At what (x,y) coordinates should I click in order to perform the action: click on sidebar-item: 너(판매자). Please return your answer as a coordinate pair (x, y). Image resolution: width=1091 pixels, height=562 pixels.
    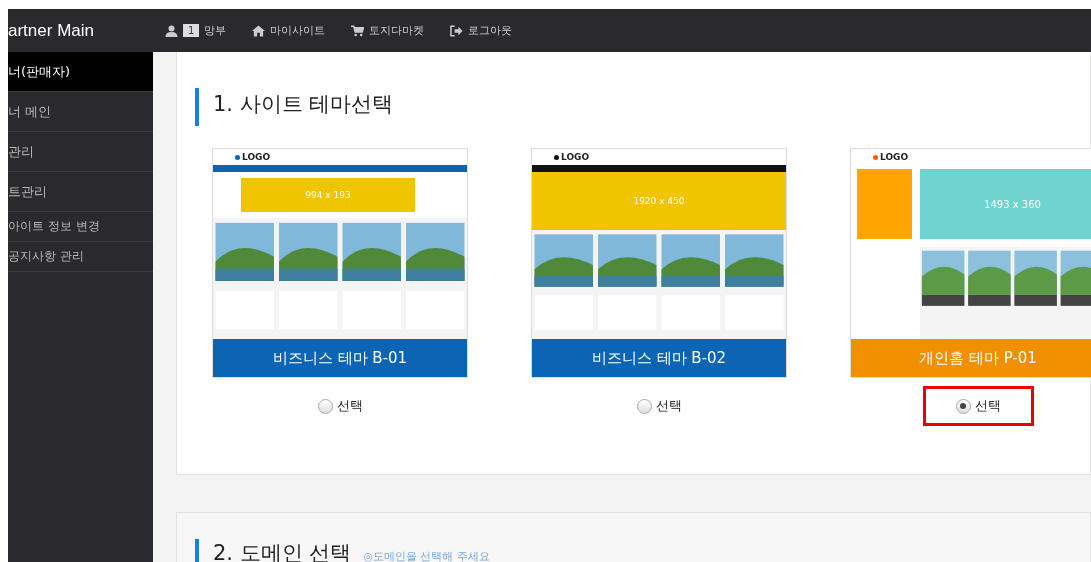
    Looking at the image, I should click on (80, 72).